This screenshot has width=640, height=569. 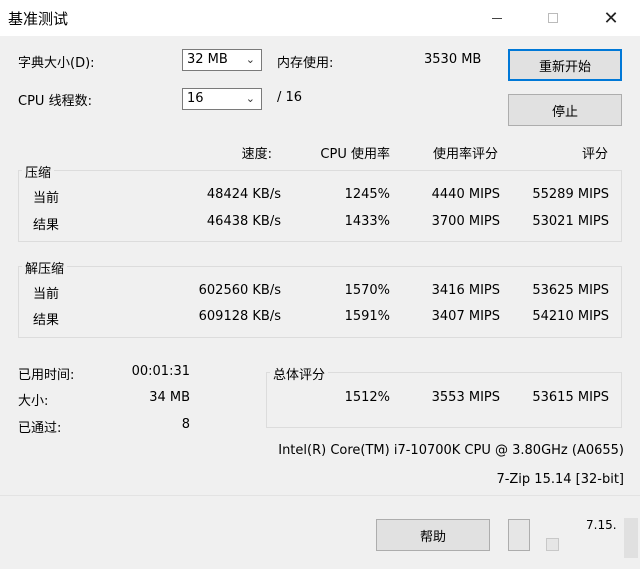 What do you see at coordinates (256, 154) in the screenshot?
I see `header-speed: 速度:` at bounding box center [256, 154].